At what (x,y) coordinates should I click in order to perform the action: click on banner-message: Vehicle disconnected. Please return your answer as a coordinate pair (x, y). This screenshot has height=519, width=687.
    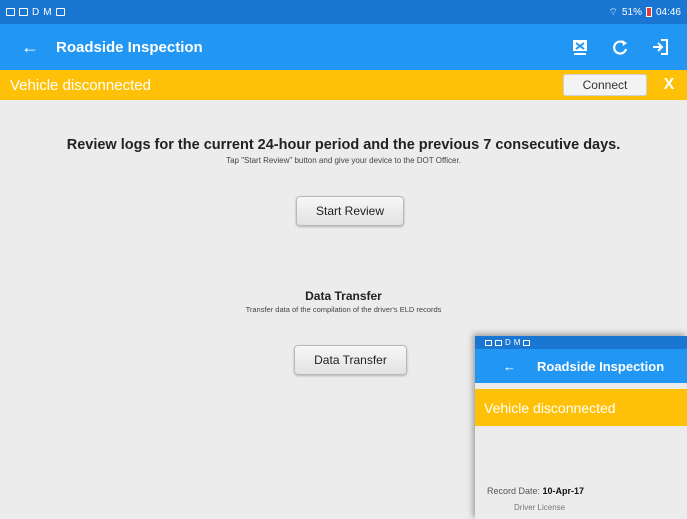
    Looking at the image, I should click on (80, 85).